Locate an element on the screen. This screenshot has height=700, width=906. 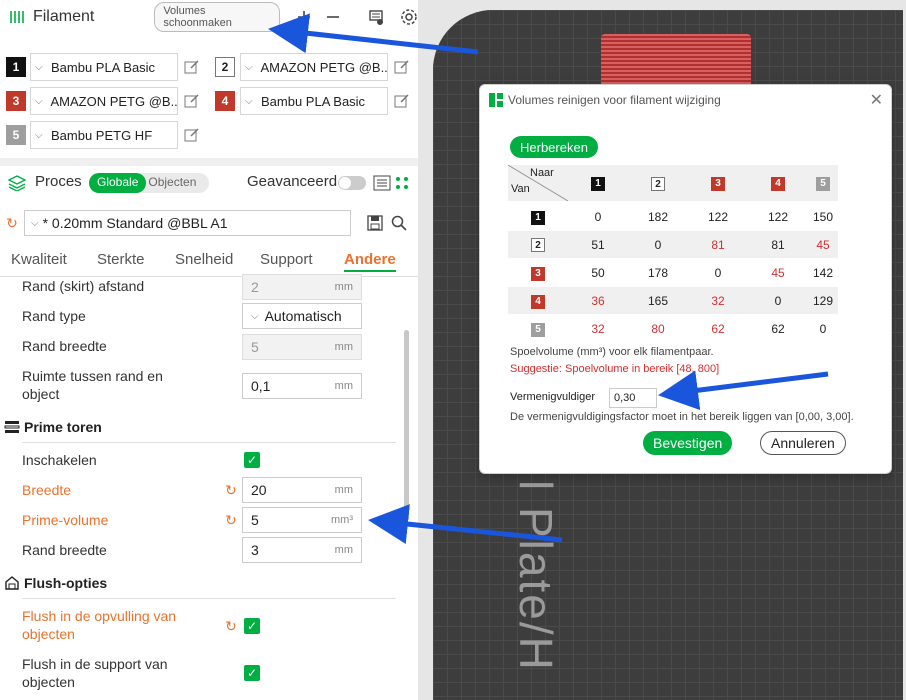
filament-select-5: ⌵ Bambu PETG HF is located at coordinates (104, 135).